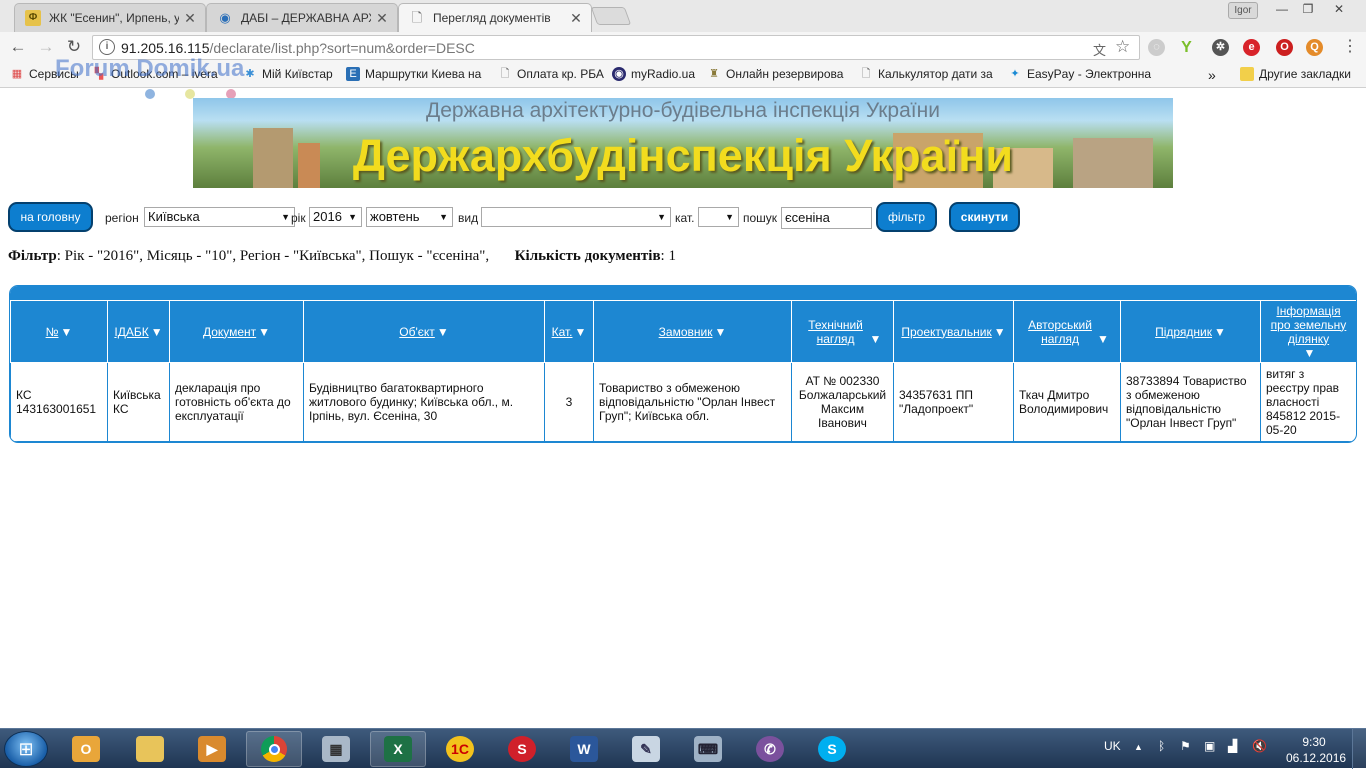 This screenshot has height=769, width=1366. I want to click on year-select: 2016 ▼, so click(335, 217).